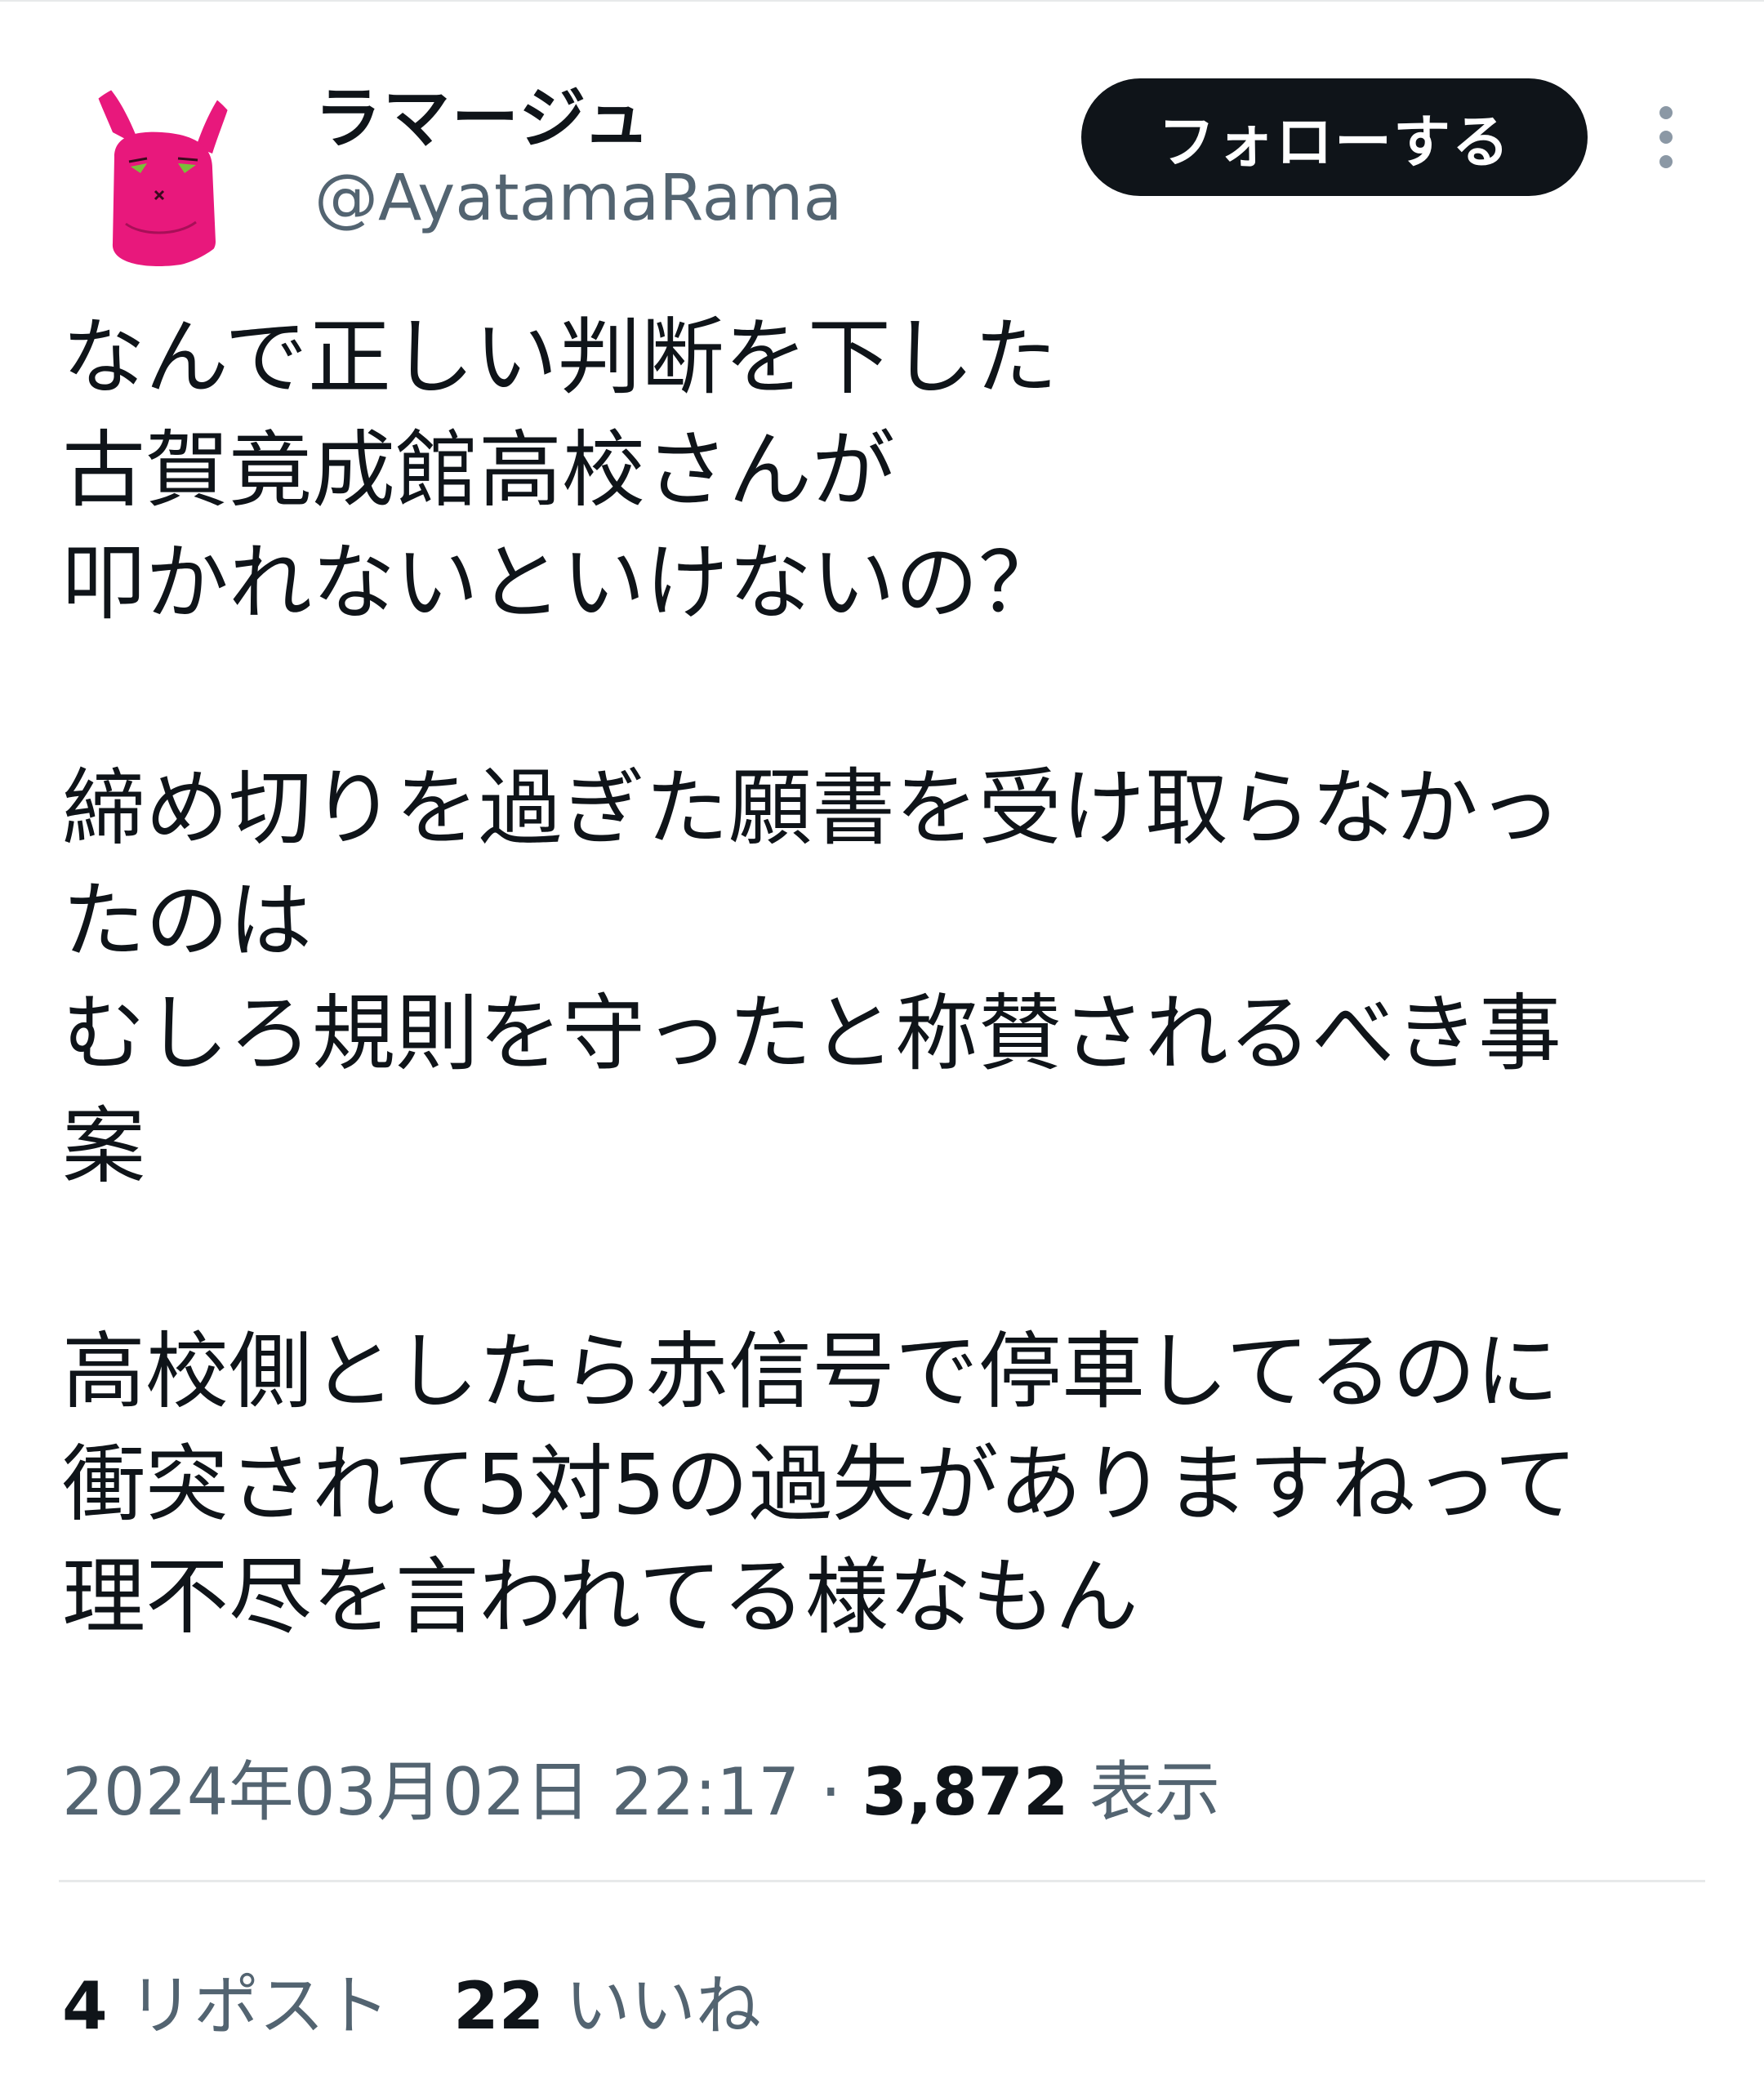 This screenshot has height=2084, width=1764. Describe the element at coordinates (562, 583) in the screenshot. I see `tweet-line: 叩かれないといけないの？` at that location.